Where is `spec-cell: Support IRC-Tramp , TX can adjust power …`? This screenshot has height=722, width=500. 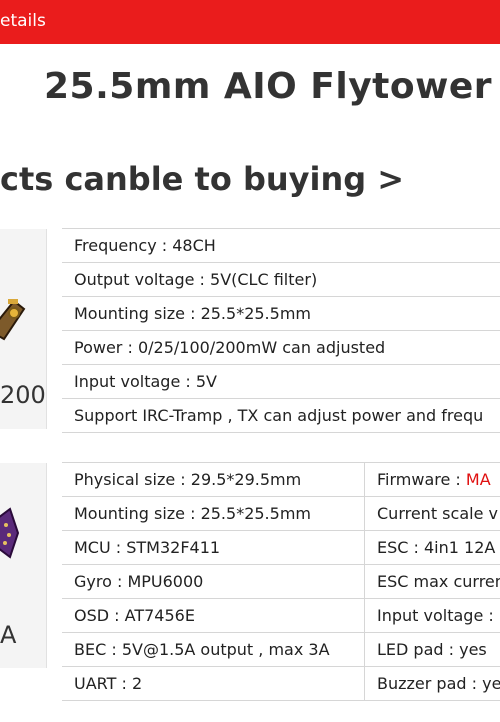 spec-cell: Support IRC-Tramp , TX can adjust power … is located at coordinates (281, 415).